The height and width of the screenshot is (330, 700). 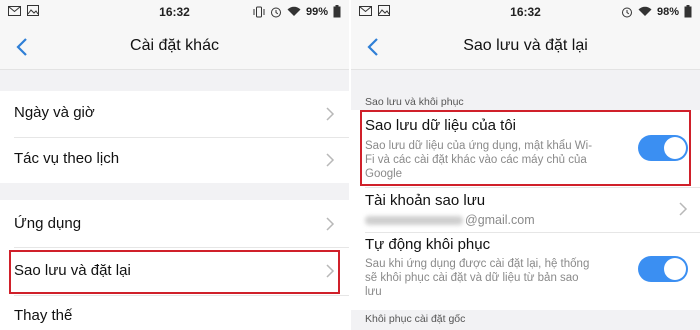 What do you see at coordinates (441, 125) in the screenshot?
I see `setting-title: Sao lưu dữ liệu của tôi` at bounding box center [441, 125].